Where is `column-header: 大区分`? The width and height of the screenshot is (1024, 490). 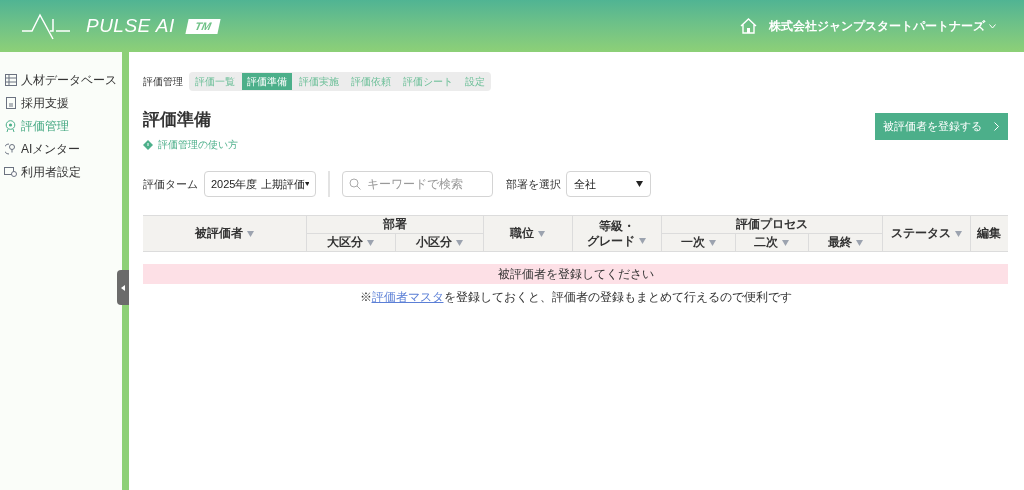
column-header: 大区分 is located at coordinates (350, 242).